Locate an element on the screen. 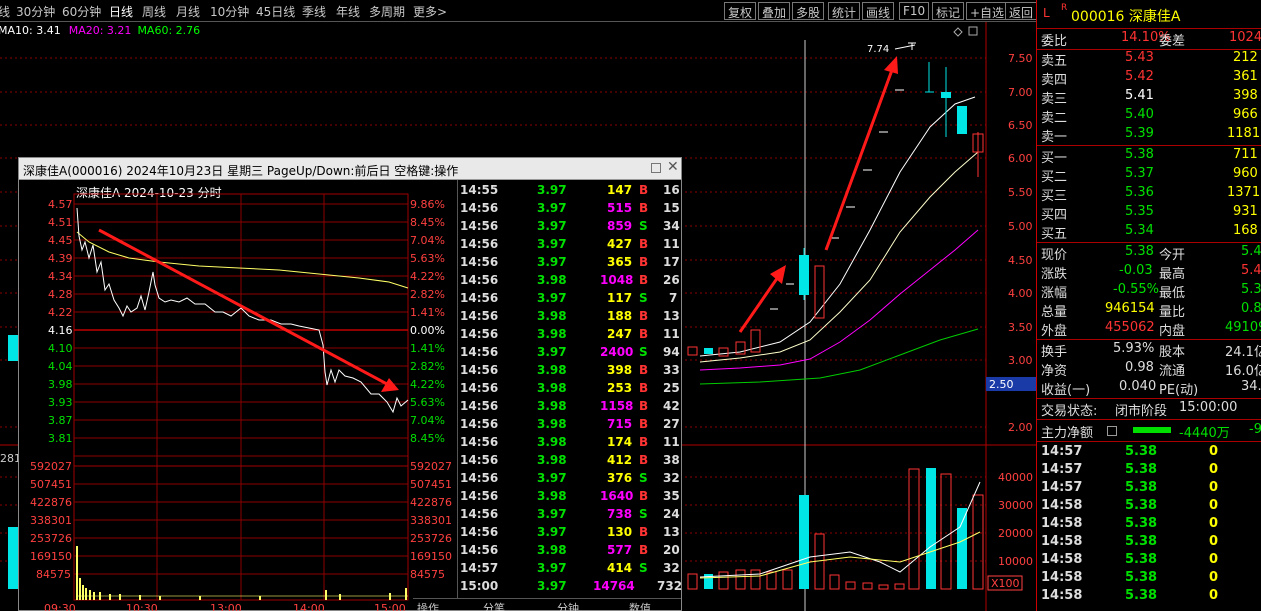  tick-row: 14:57 3.97 414 S 32 is located at coordinates (570, 568).